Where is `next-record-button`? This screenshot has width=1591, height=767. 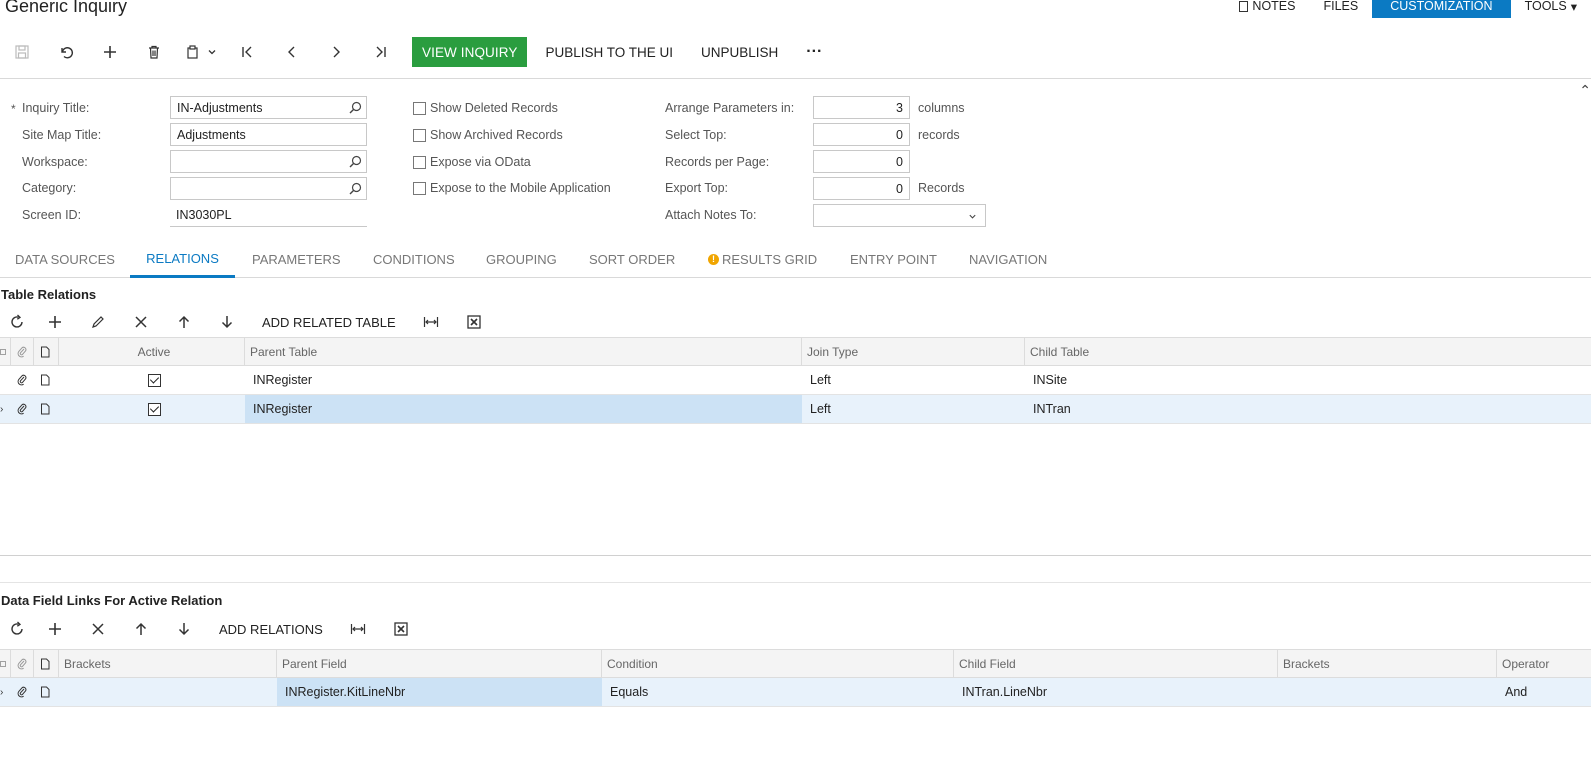
next-record-button is located at coordinates (336, 52).